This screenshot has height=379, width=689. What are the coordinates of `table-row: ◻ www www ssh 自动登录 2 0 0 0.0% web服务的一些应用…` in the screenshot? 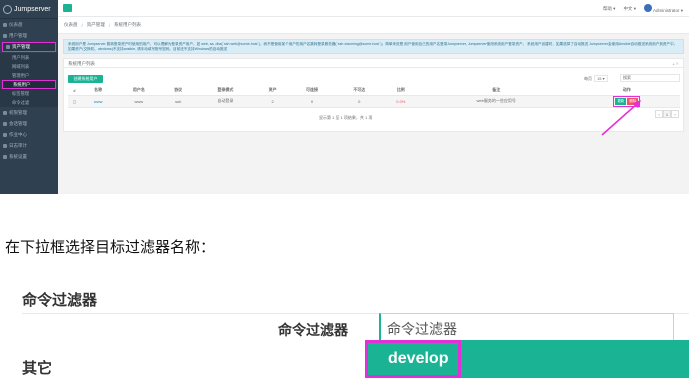 It's located at (374, 101).